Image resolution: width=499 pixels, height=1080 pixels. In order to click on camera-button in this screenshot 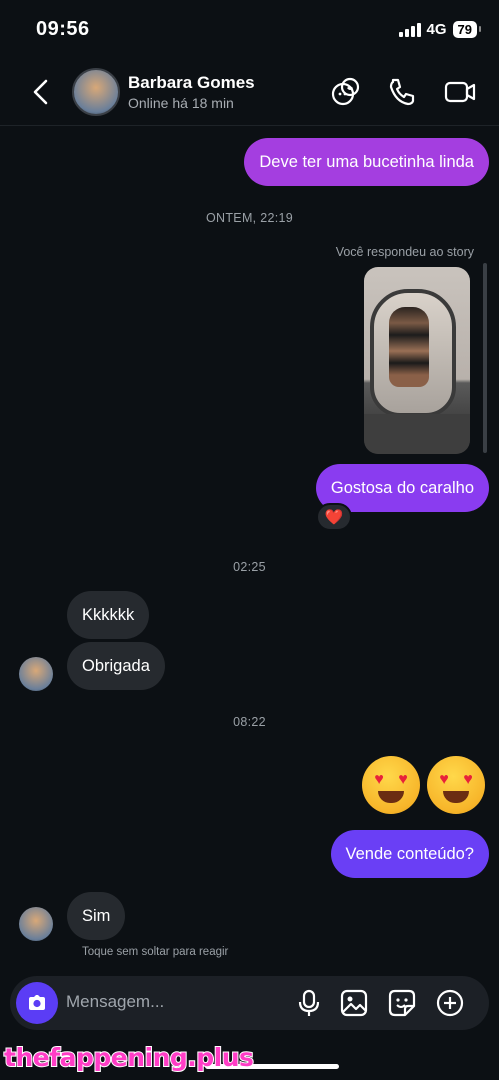, I will do `click(37, 1003)`.